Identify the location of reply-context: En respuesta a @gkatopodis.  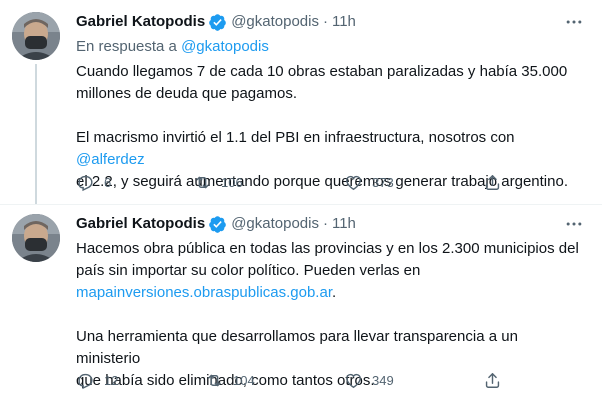
(172, 47).